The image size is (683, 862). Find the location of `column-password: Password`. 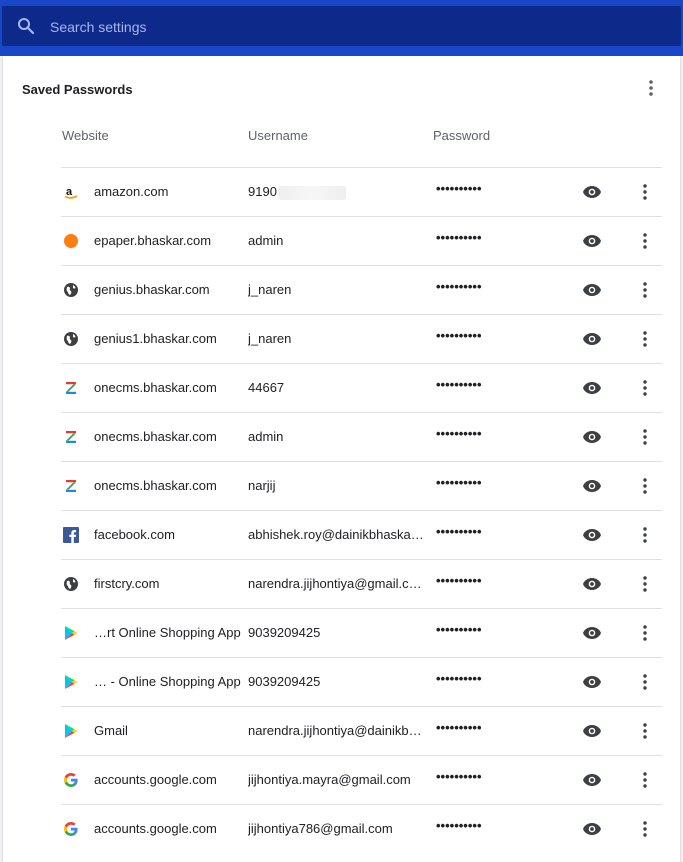

column-password: Password is located at coordinates (462, 135).